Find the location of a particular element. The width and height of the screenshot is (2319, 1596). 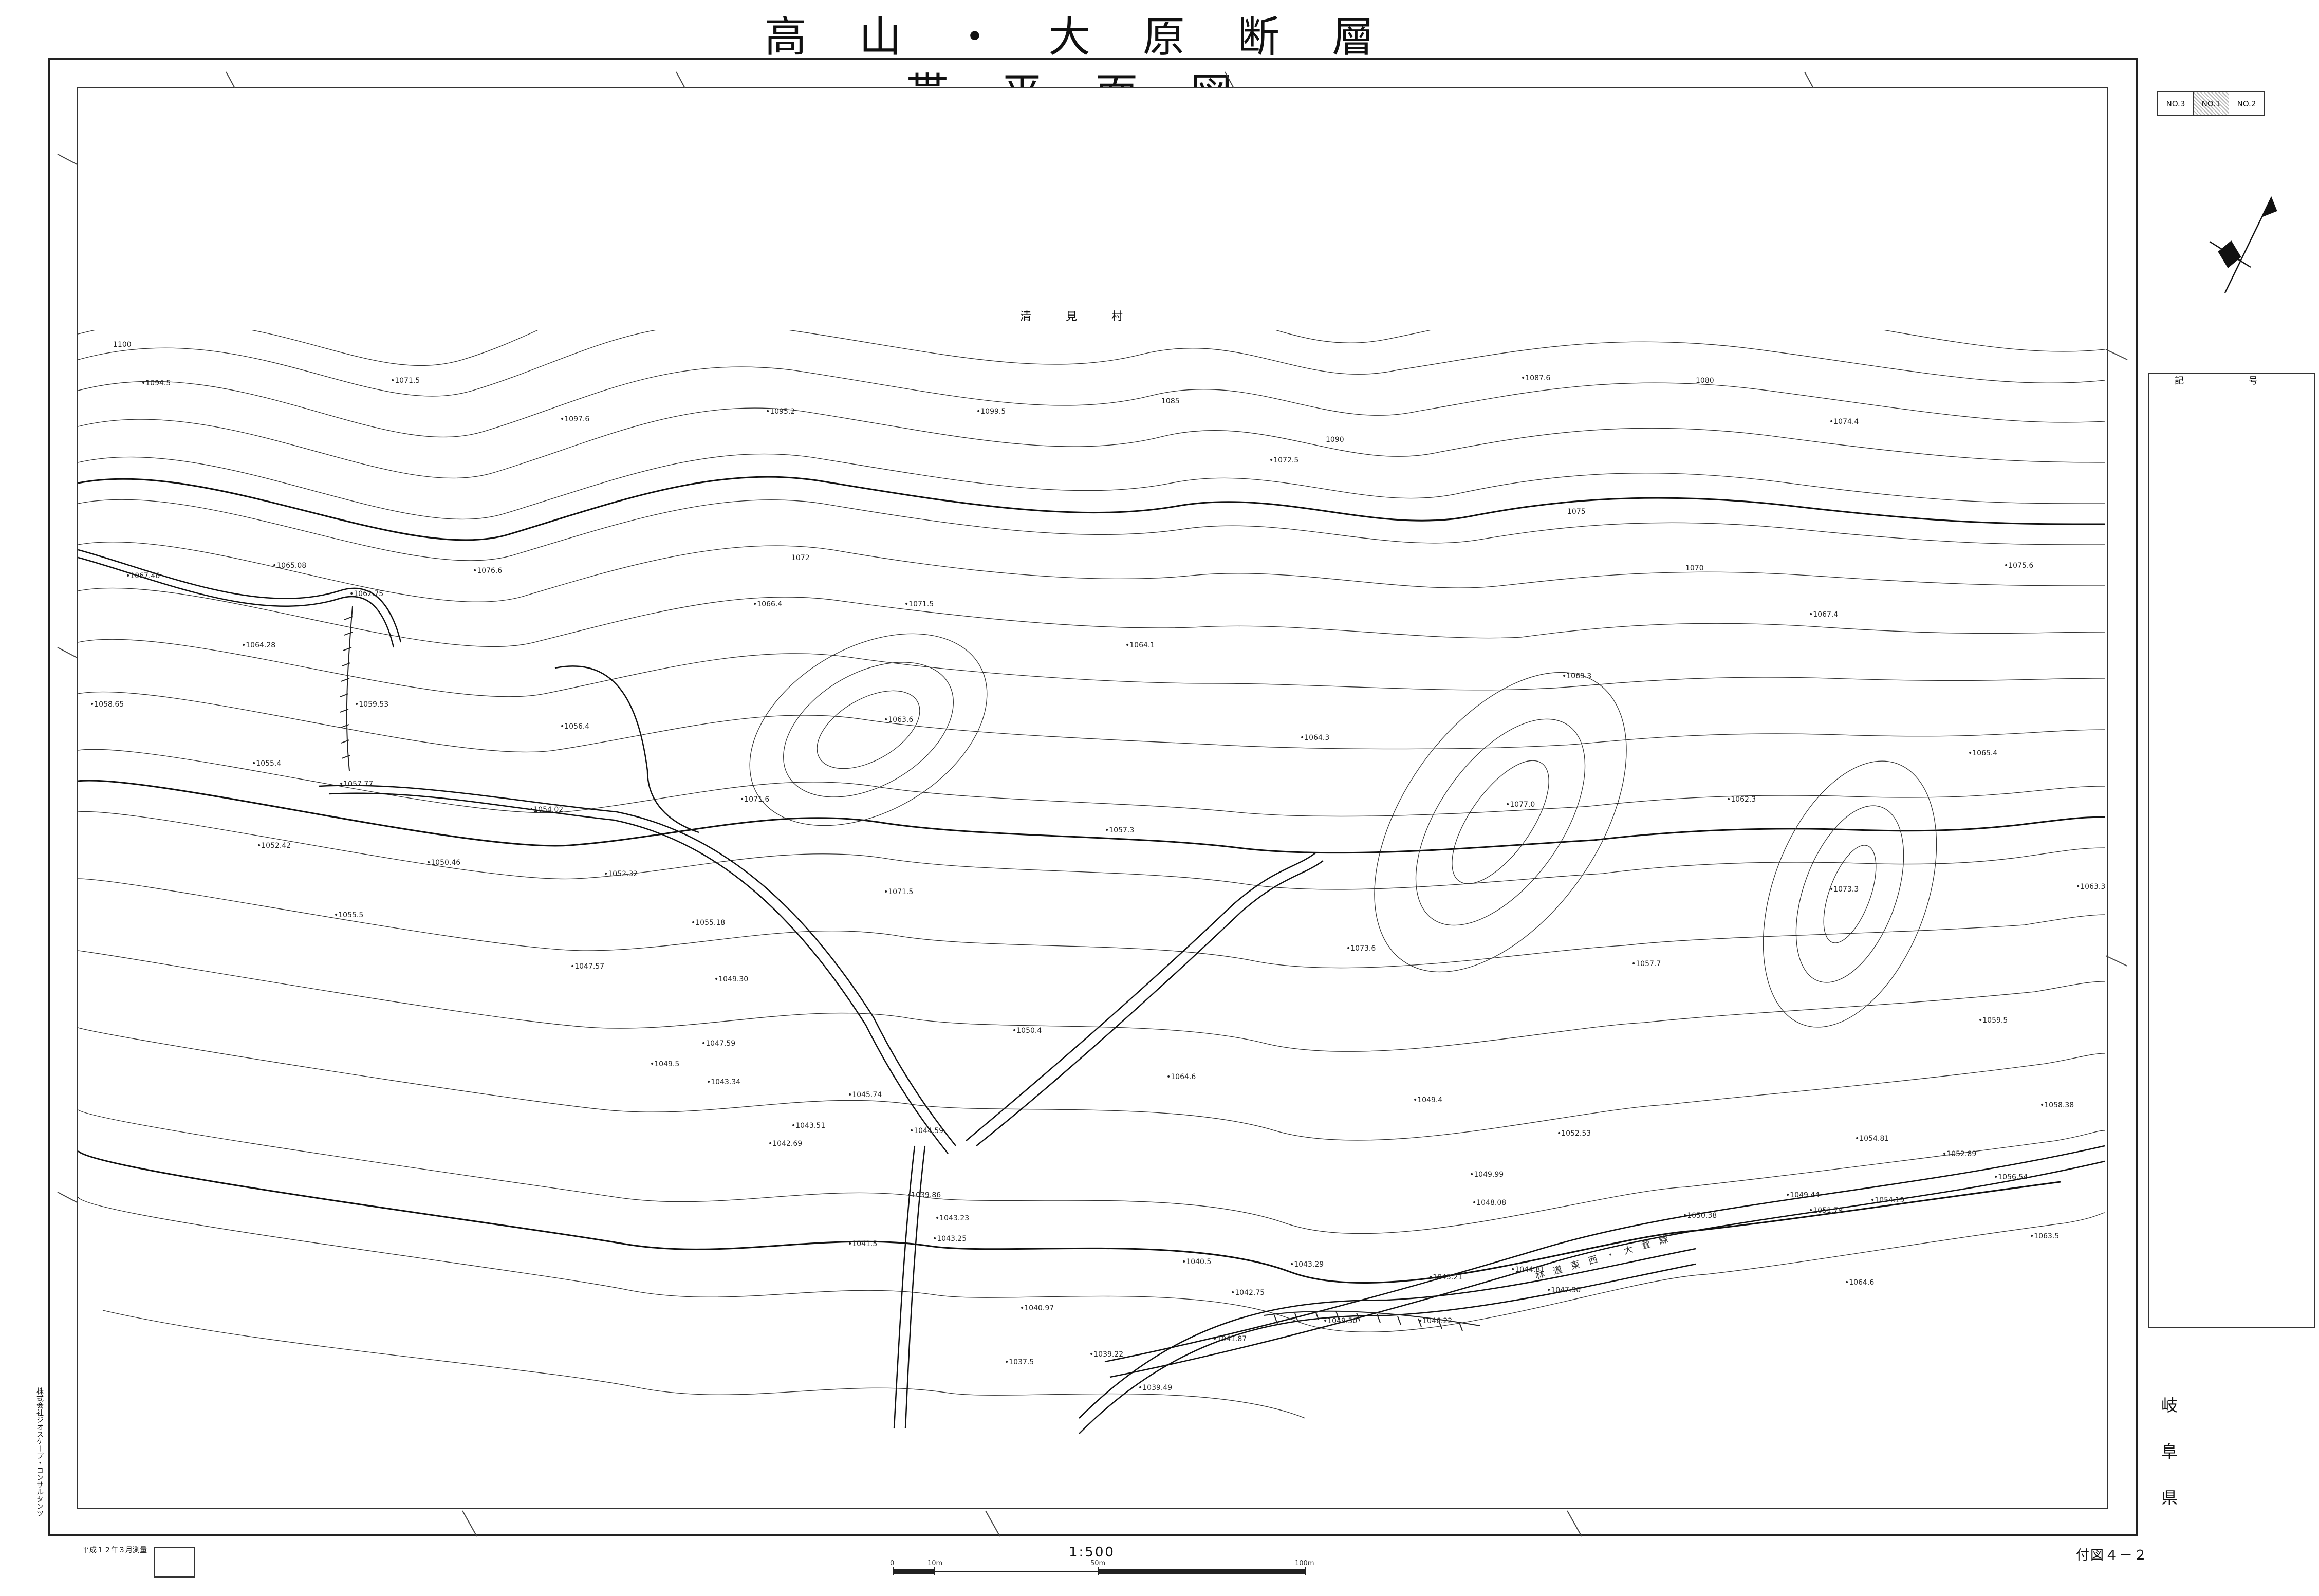

scale-bar-labels: 0 10m 50m 100m is located at coordinates (1102, 1563).